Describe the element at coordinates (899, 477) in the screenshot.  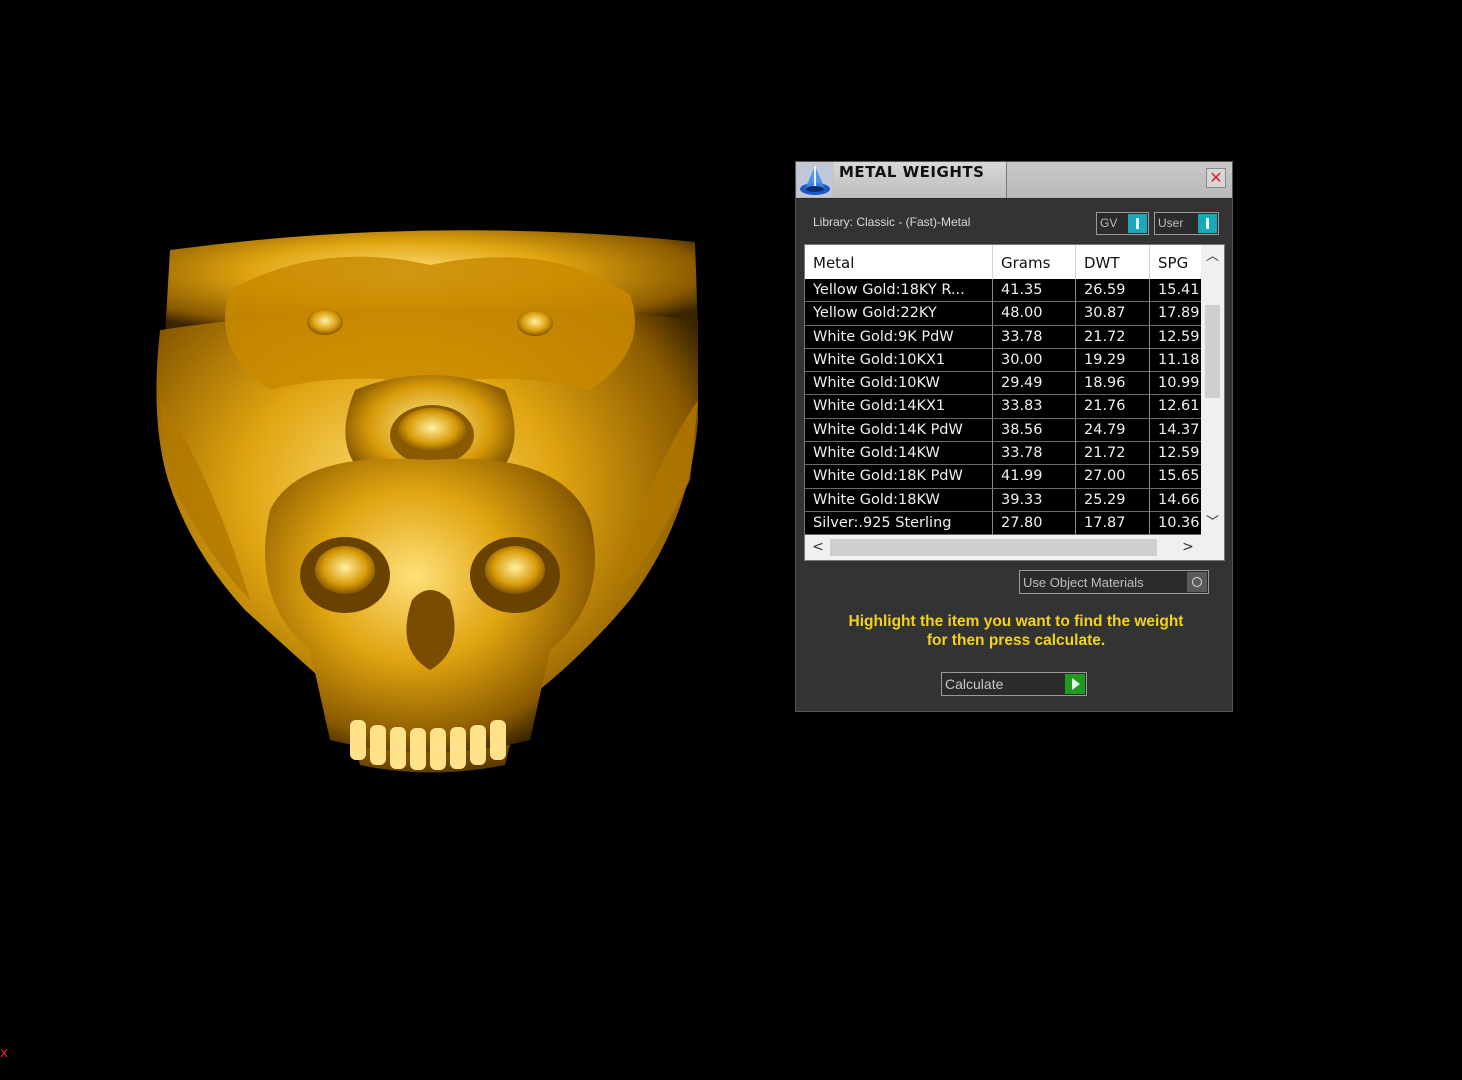
I see `metal-cell: White Gold:18K PdW` at that location.